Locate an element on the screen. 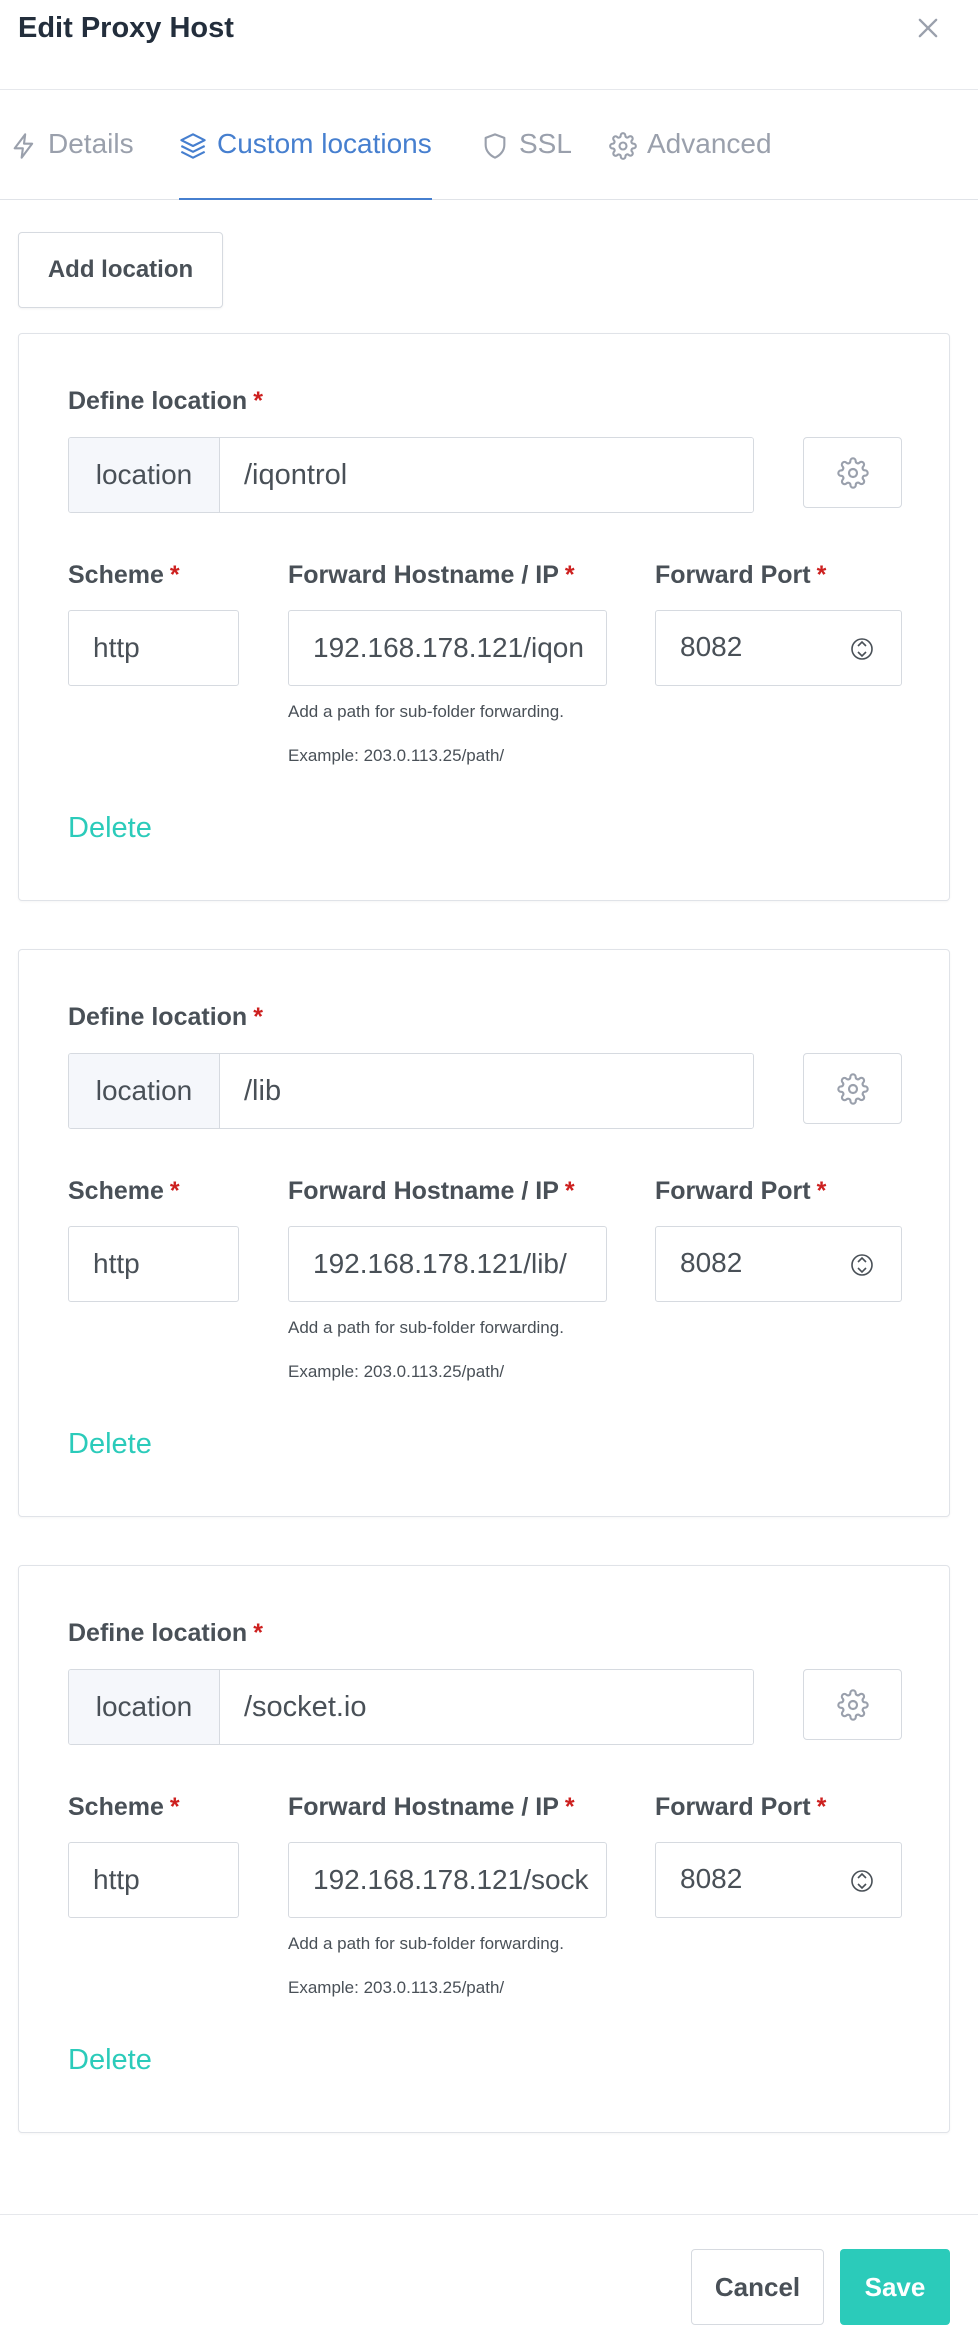  modal-footer: Cancel Save is located at coordinates (489, 2275).